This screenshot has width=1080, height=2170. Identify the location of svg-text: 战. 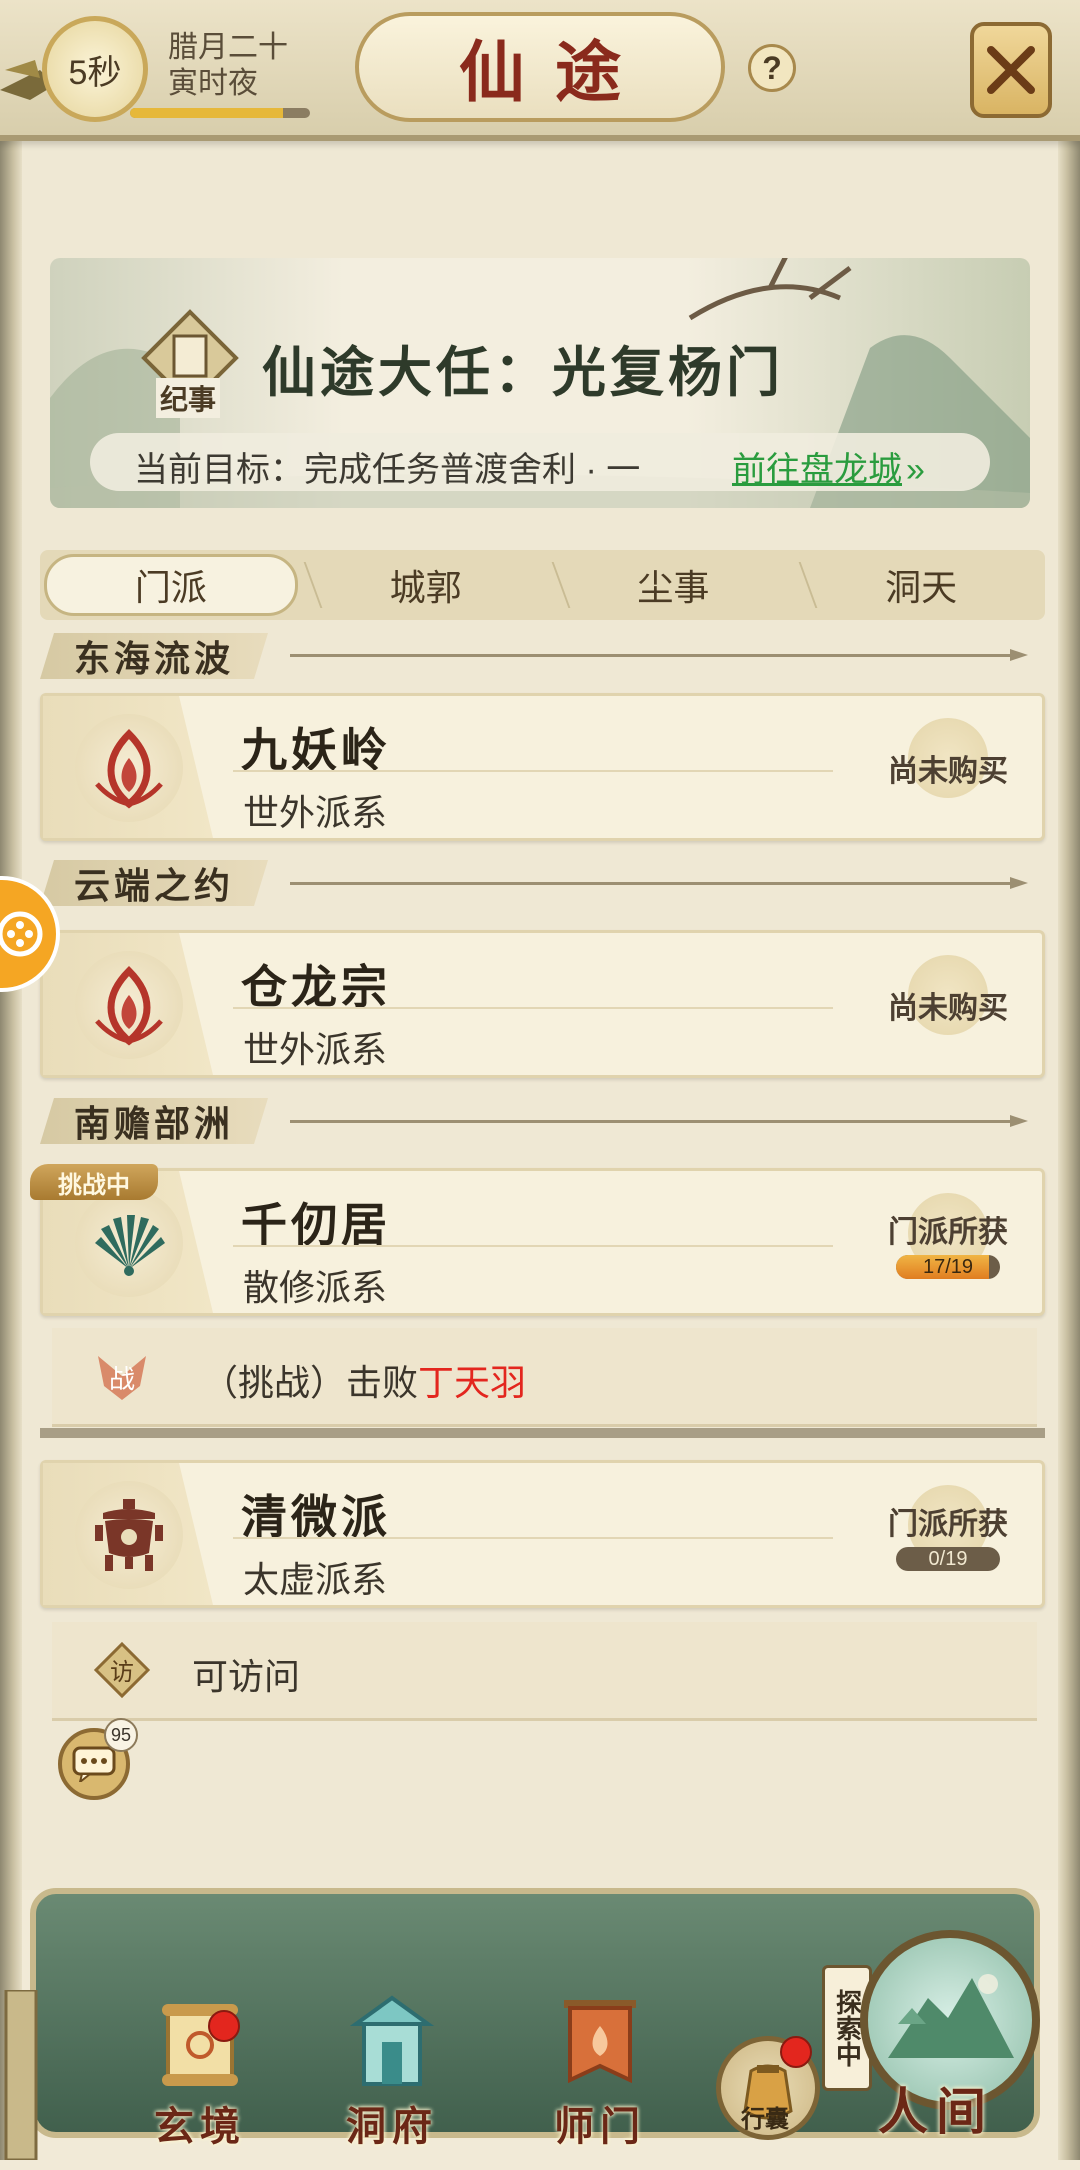
(122, 1380).